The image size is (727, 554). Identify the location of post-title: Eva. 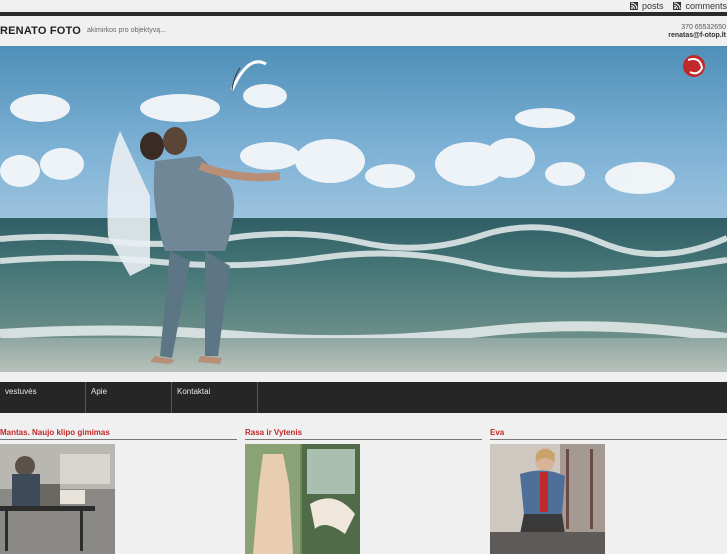
(608, 434).